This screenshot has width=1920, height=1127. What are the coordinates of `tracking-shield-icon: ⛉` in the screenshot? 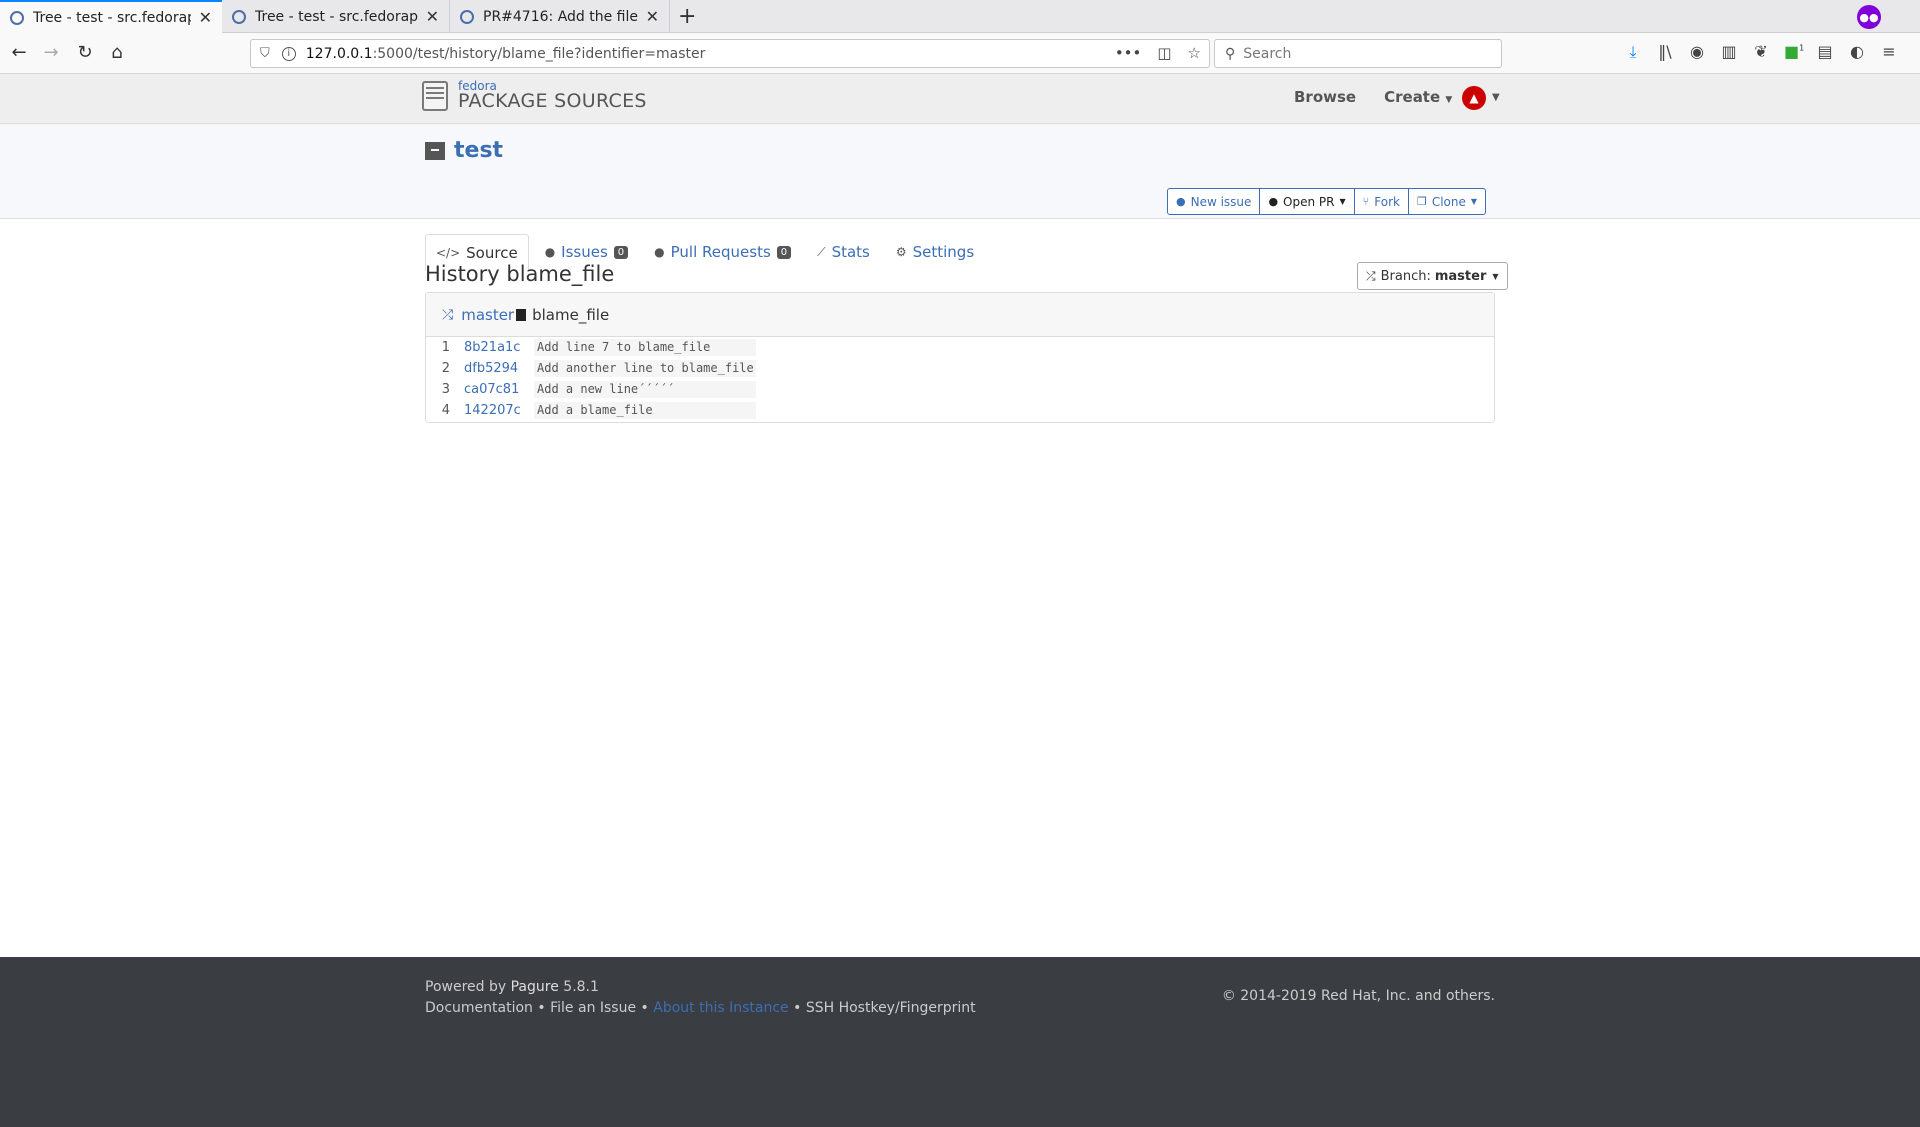 It's located at (265, 53).